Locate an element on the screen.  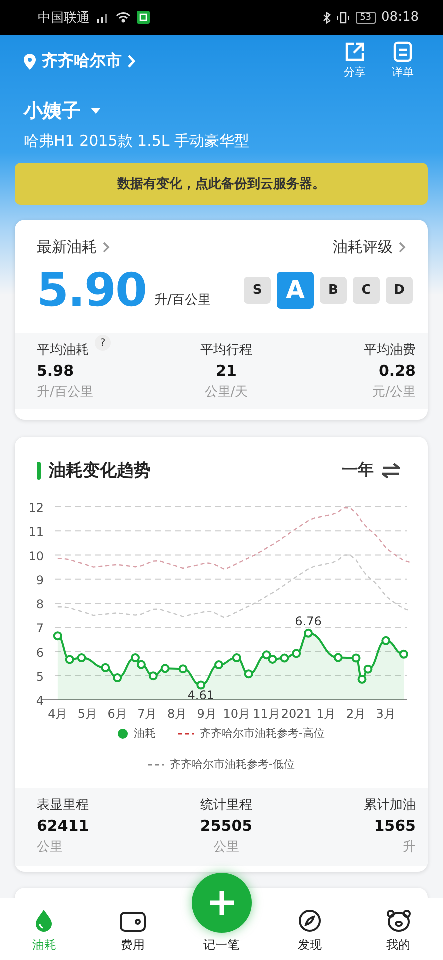
location-pin-icon is located at coordinates (30, 62).